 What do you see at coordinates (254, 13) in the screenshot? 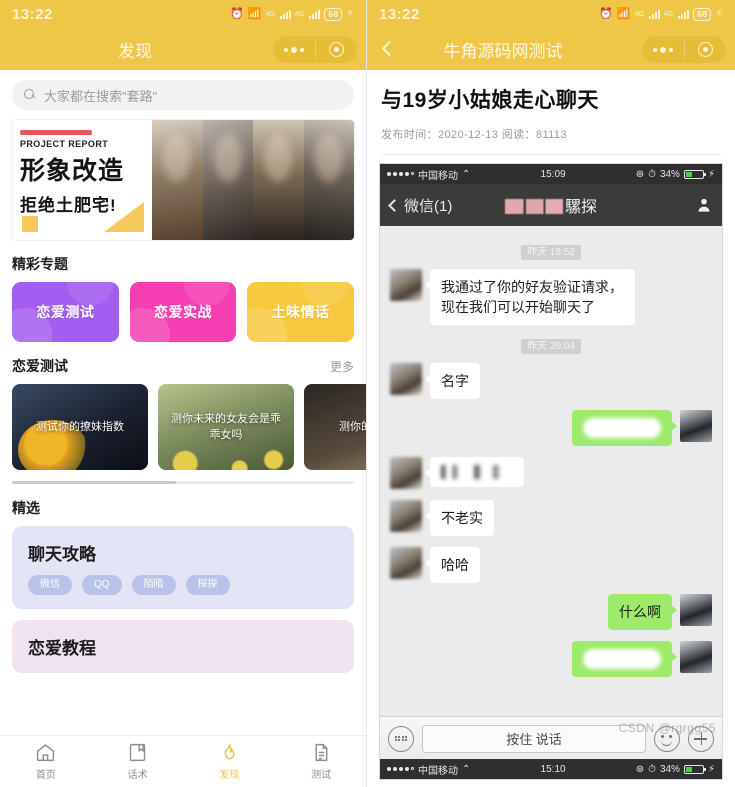
I see `wifi-icon: 📶` at bounding box center [254, 13].